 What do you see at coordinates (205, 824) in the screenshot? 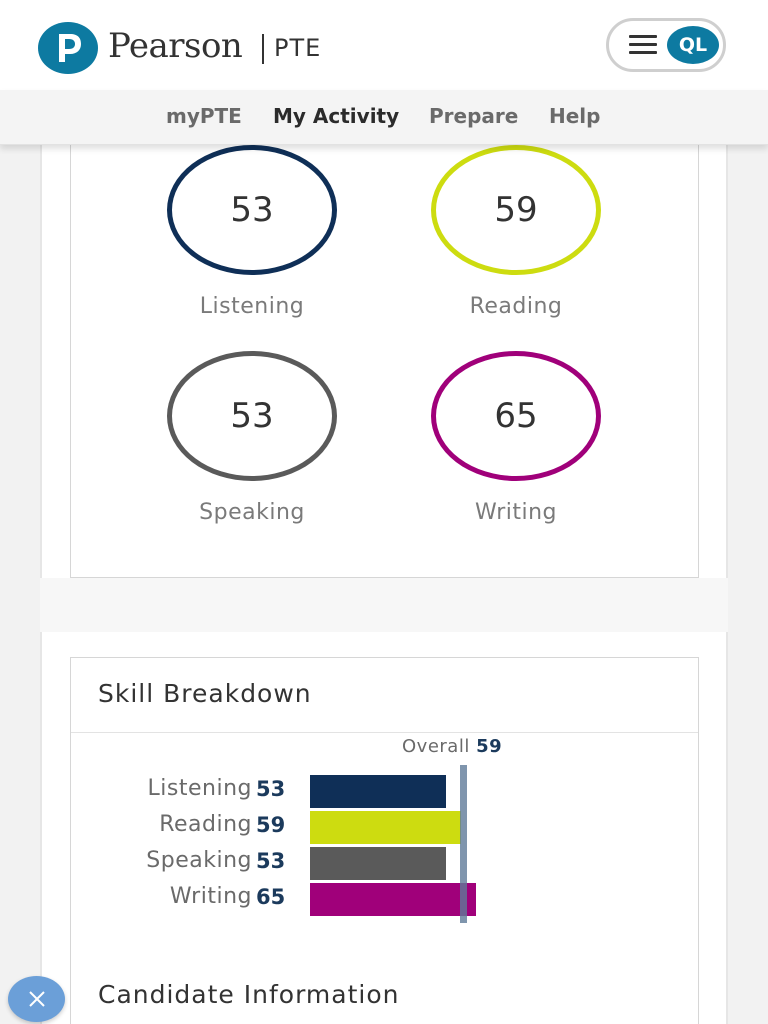
I see `bar-label-reading: Reading` at bounding box center [205, 824].